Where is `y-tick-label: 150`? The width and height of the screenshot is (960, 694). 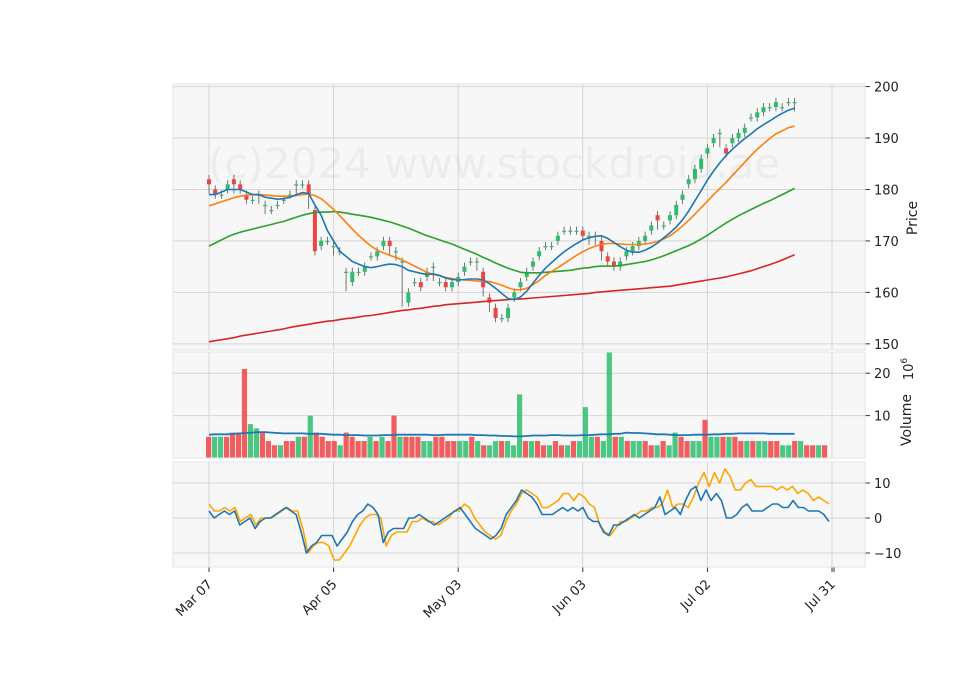
y-tick-label: 150 is located at coordinates (886, 345).